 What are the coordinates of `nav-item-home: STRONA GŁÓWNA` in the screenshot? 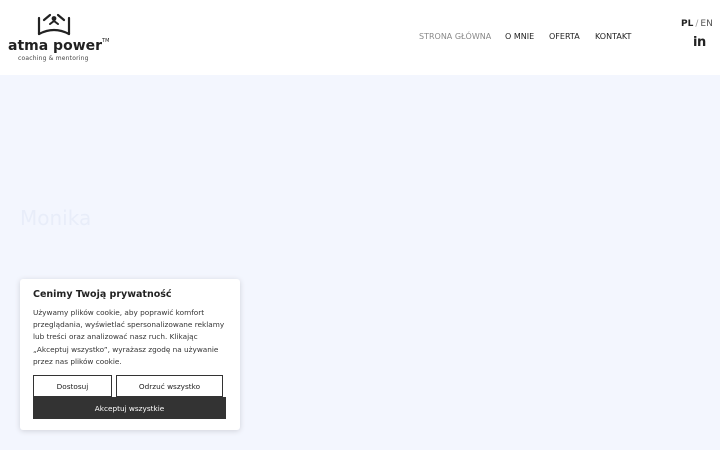 It's located at (455, 38).